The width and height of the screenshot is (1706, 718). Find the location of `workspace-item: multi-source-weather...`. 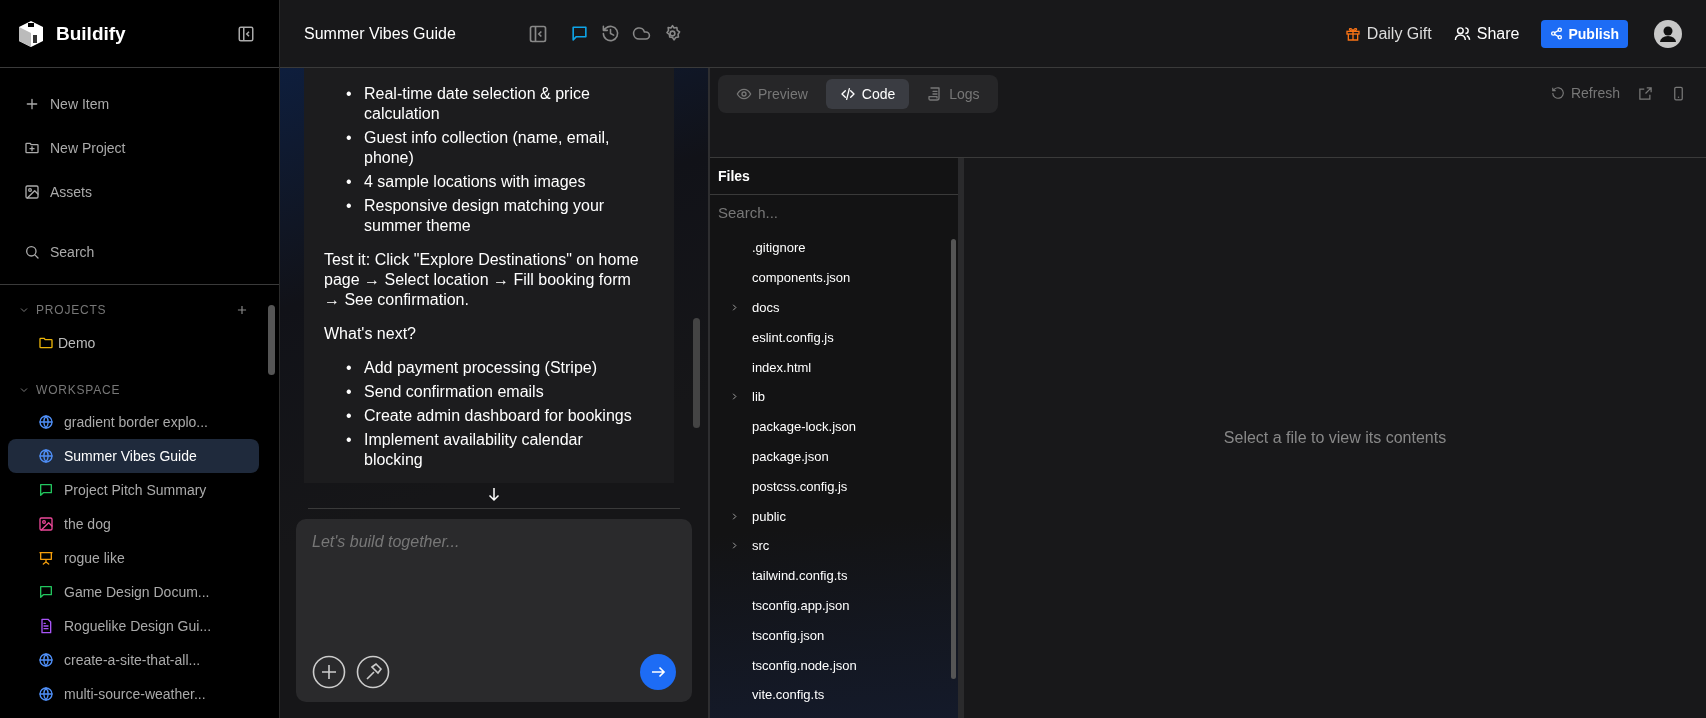

workspace-item: multi-source-weather... is located at coordinates (133, 694).